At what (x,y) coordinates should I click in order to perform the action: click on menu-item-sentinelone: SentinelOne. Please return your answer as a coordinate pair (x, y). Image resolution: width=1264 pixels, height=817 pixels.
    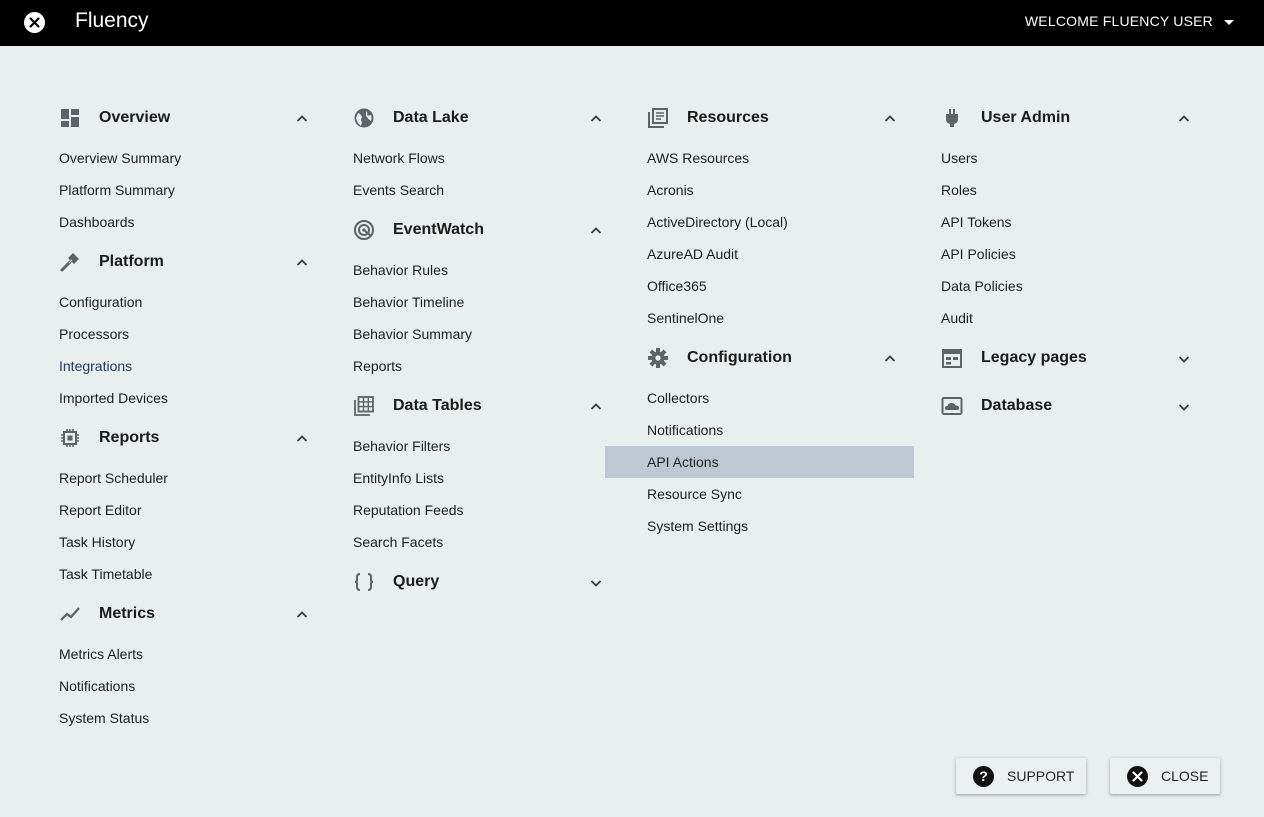
    Looking at the image, I should click on (767, 318).